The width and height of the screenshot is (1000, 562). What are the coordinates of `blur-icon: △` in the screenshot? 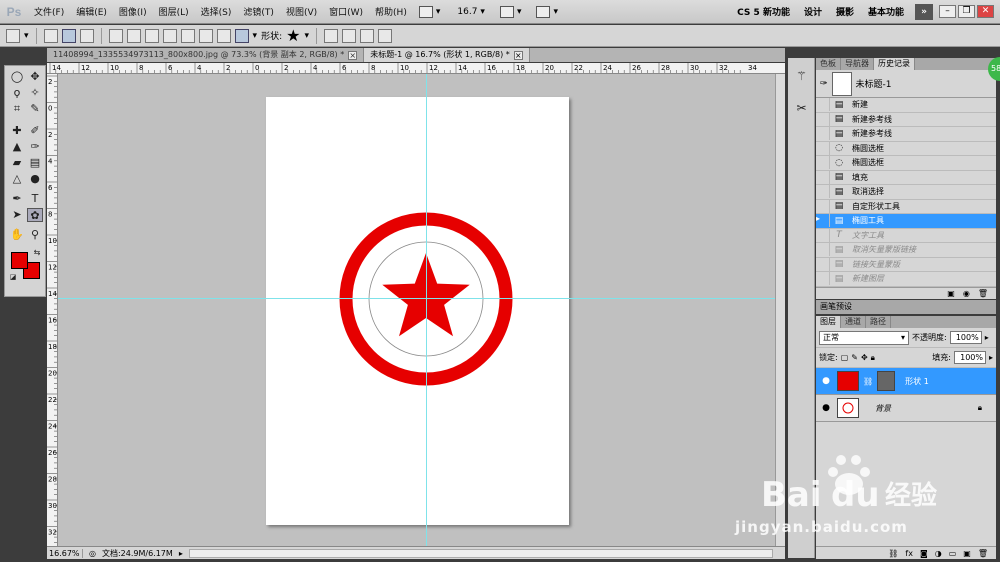 It's located at (17, 179).